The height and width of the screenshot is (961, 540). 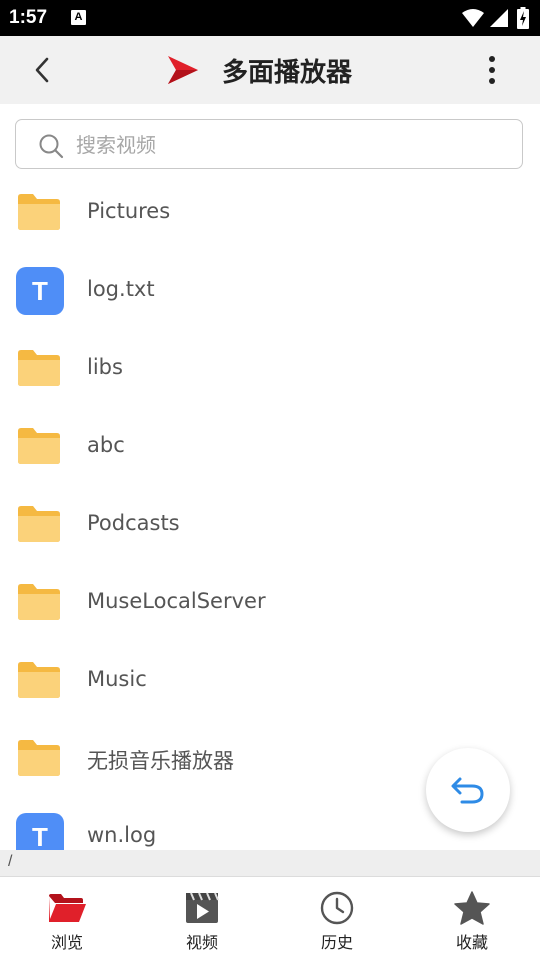 I want to click on page-title: 多面播放器, so click(x=287, y=73).